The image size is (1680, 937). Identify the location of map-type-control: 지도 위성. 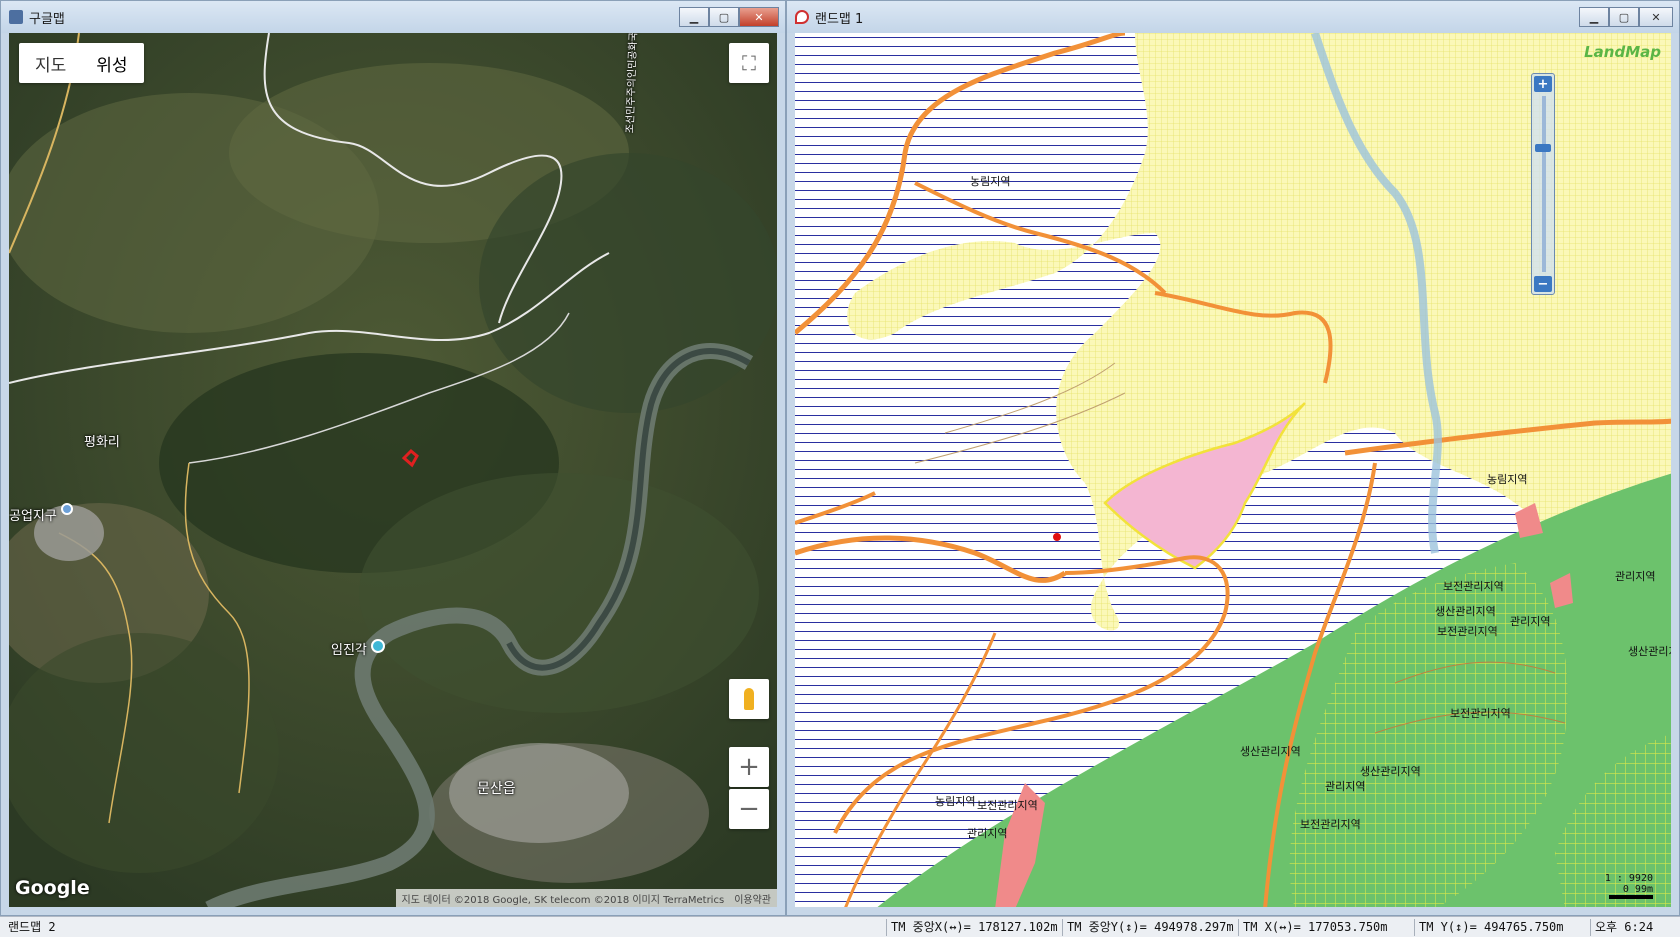
(81, 63).